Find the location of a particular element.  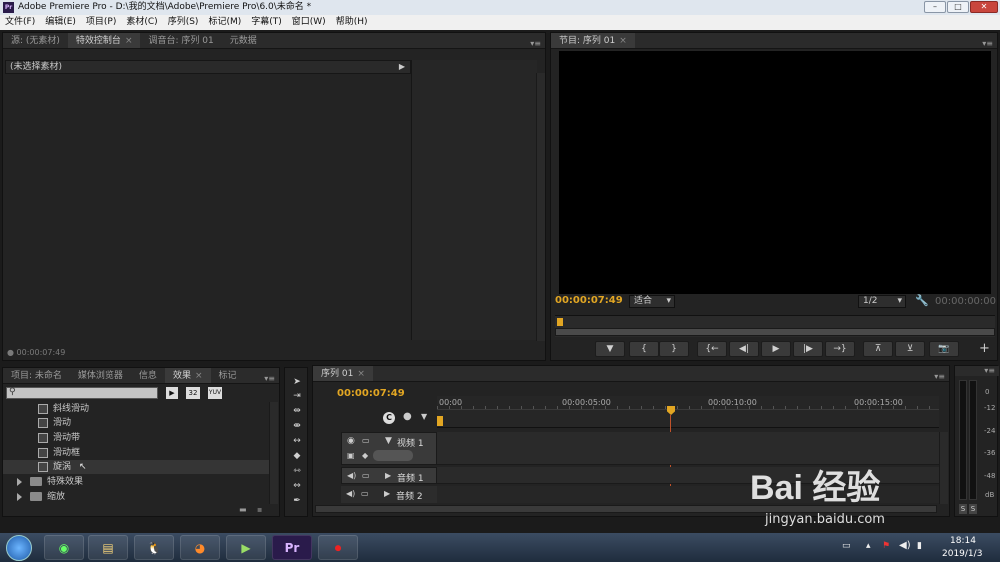

tab-effect-controls: 特效控制台 × is located at coordinates (104, 40).